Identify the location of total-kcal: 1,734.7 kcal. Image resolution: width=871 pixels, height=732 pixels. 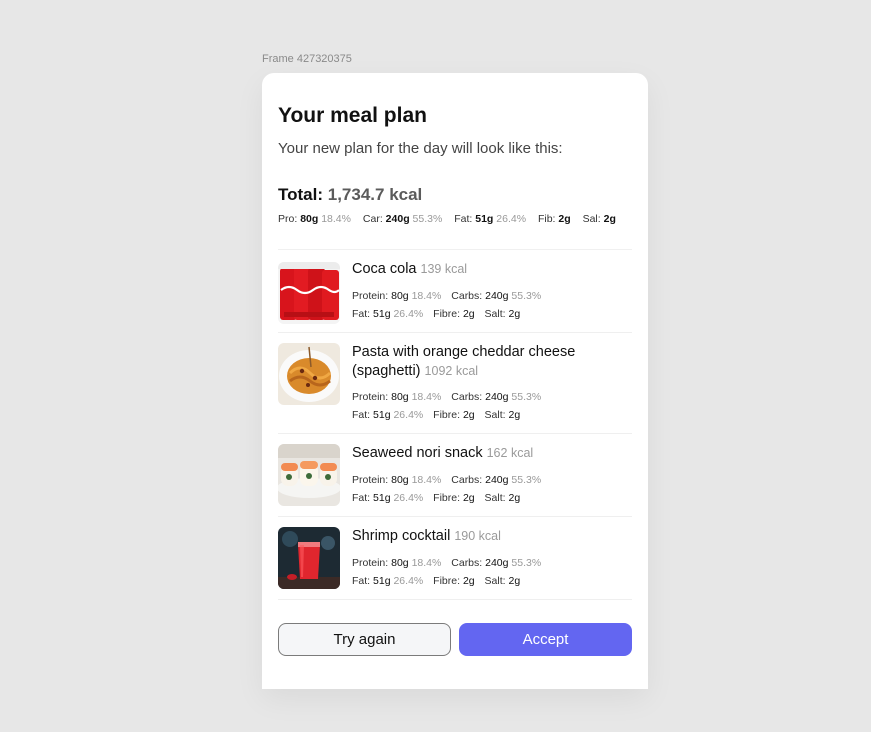
(375, 194).